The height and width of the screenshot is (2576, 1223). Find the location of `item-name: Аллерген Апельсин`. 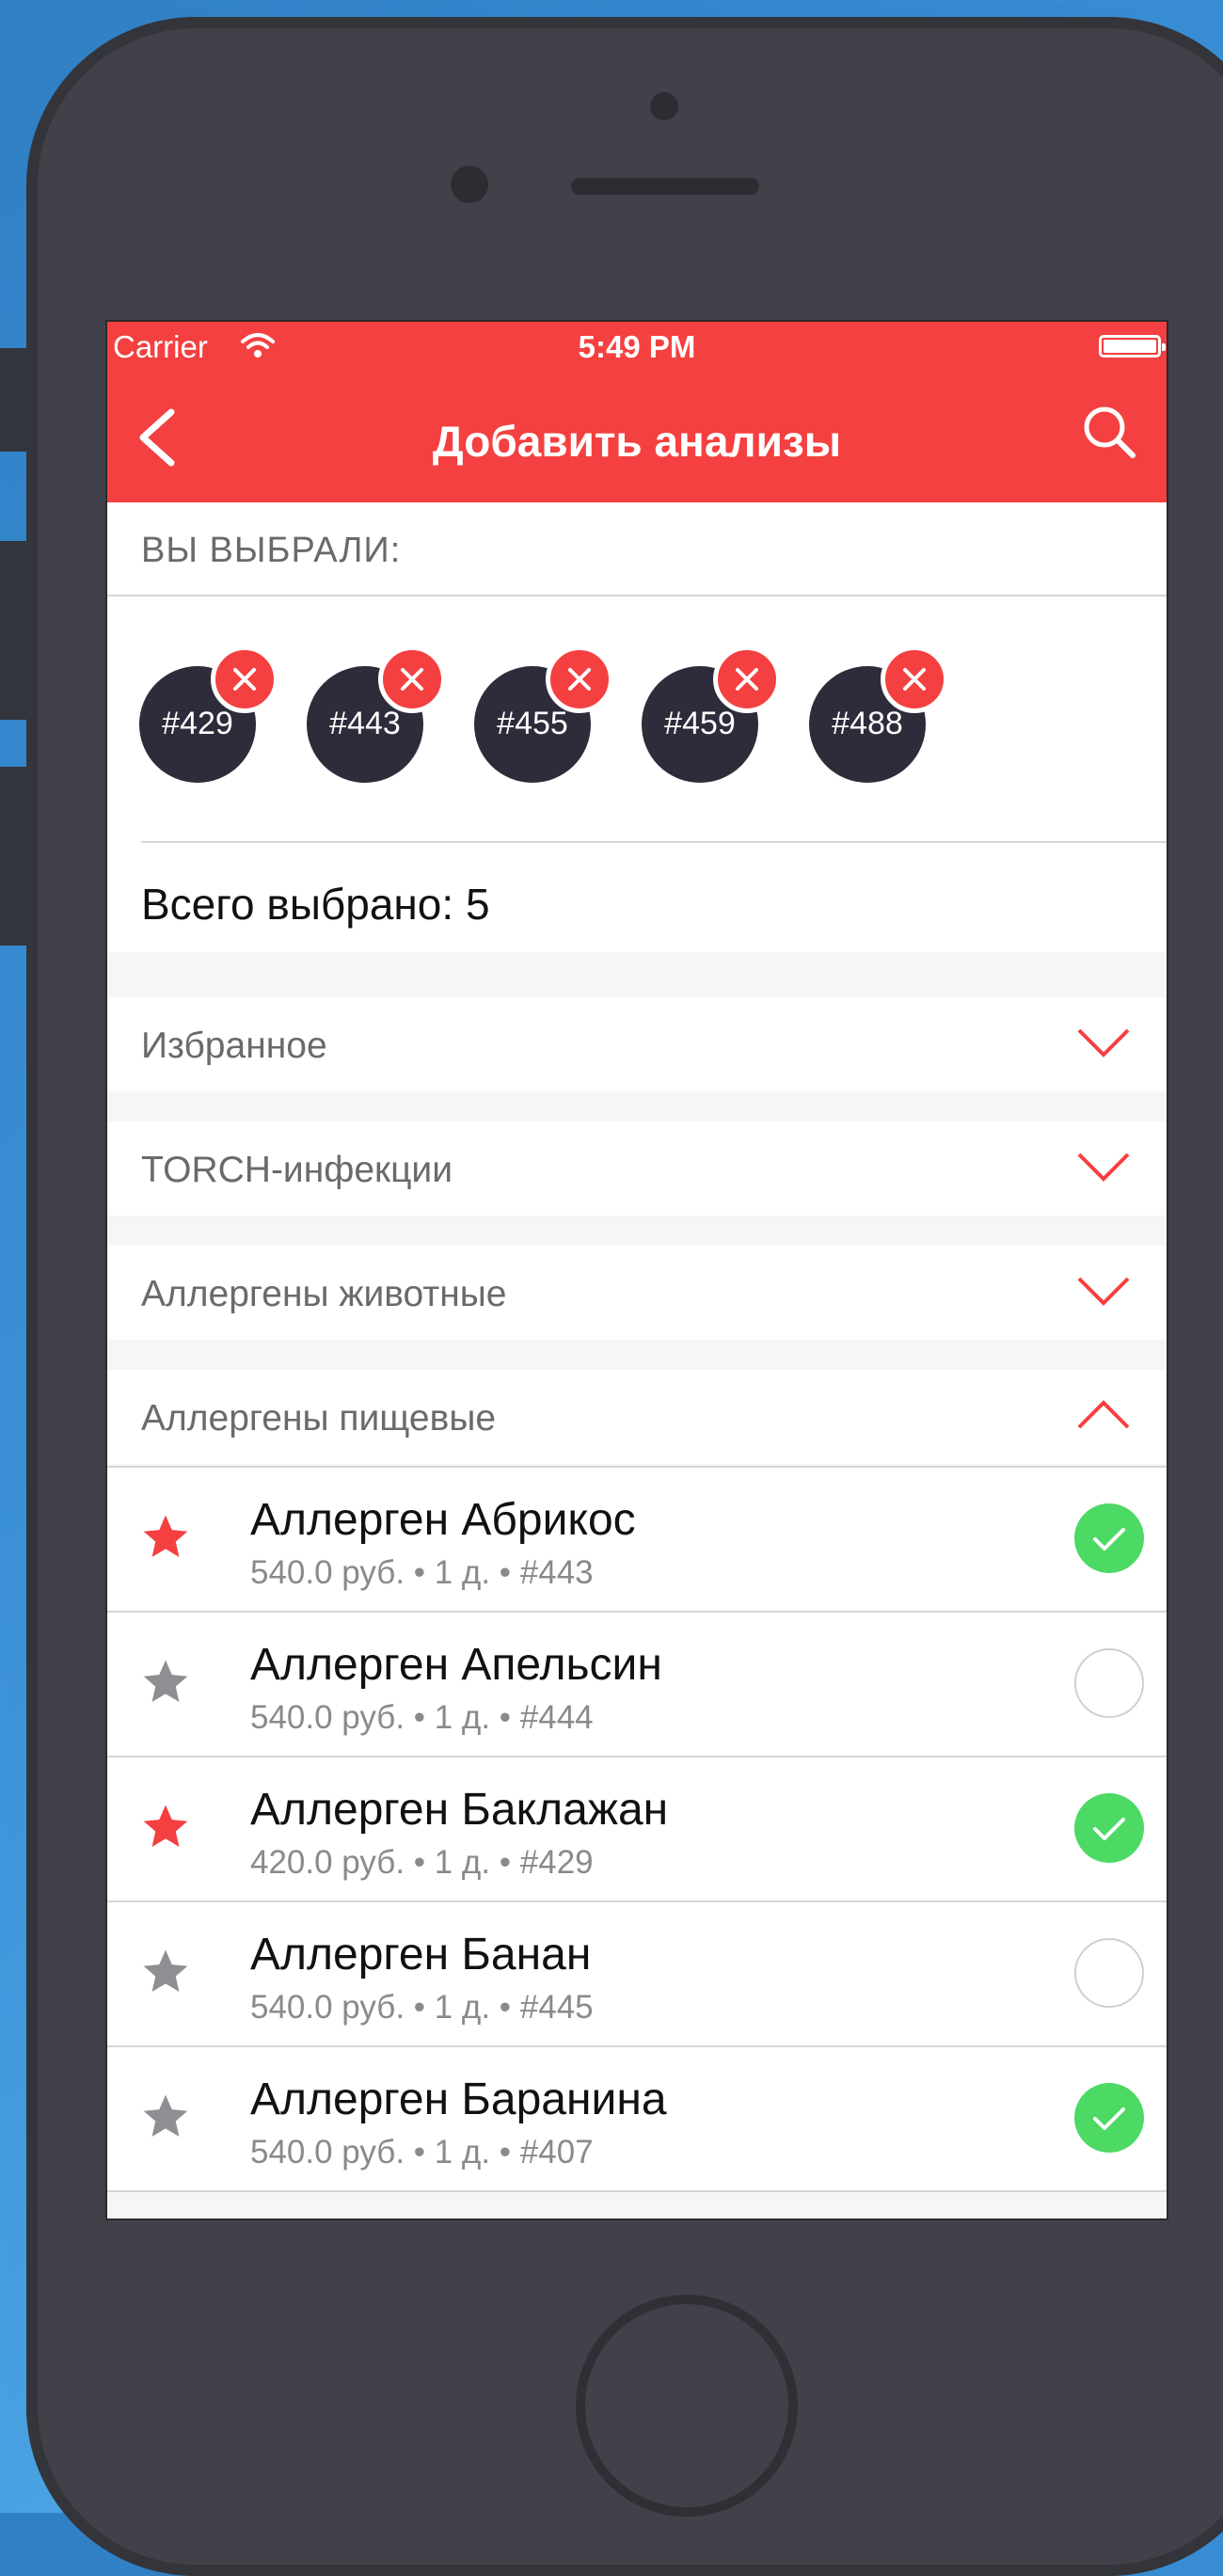

item-name: Аллерген Апельсин is located at coordinates (456, 1665).